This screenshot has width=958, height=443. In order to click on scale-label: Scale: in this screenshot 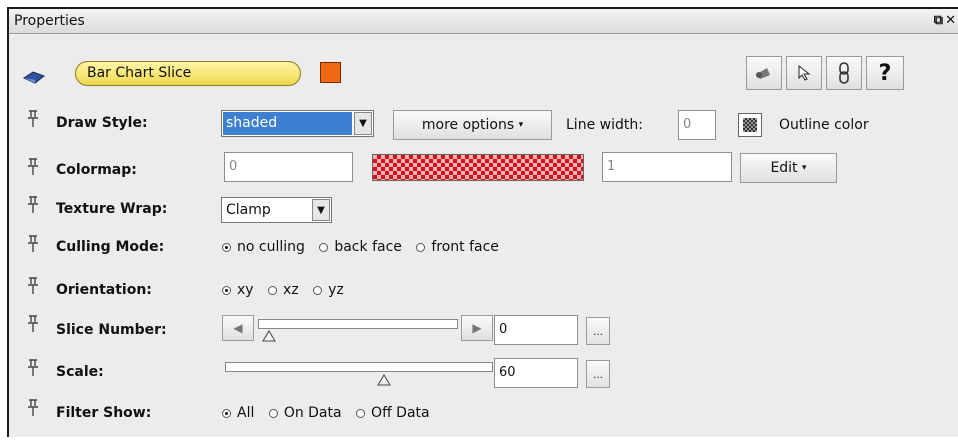, I will do `click(80, 372)`.